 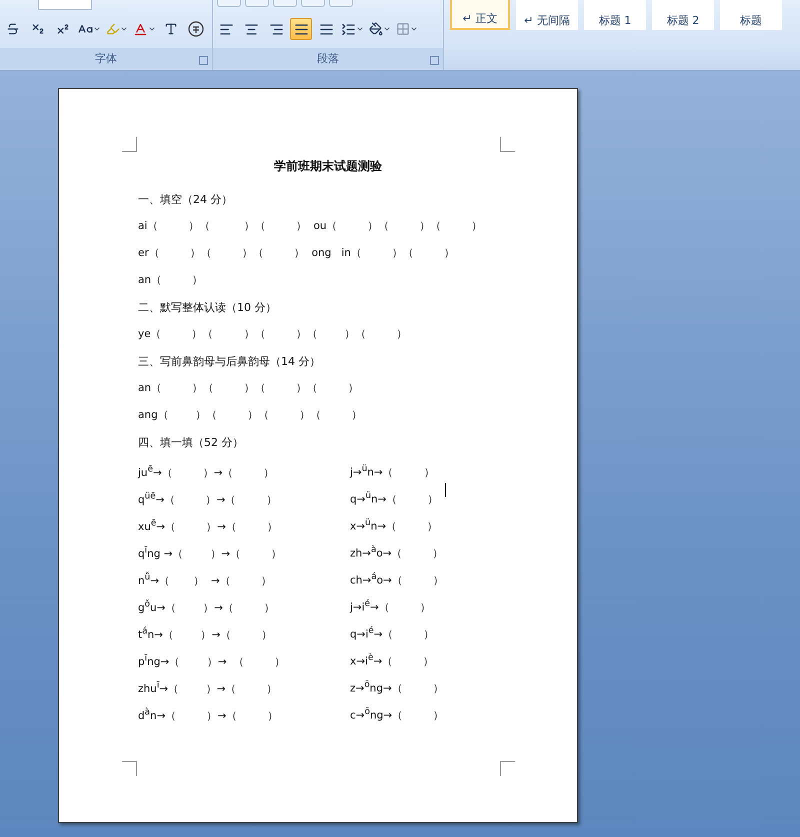 I want to click on exercise-line: ye（ ）（ ）（ ）（ ）（ ）, so click(x=273, y=334).